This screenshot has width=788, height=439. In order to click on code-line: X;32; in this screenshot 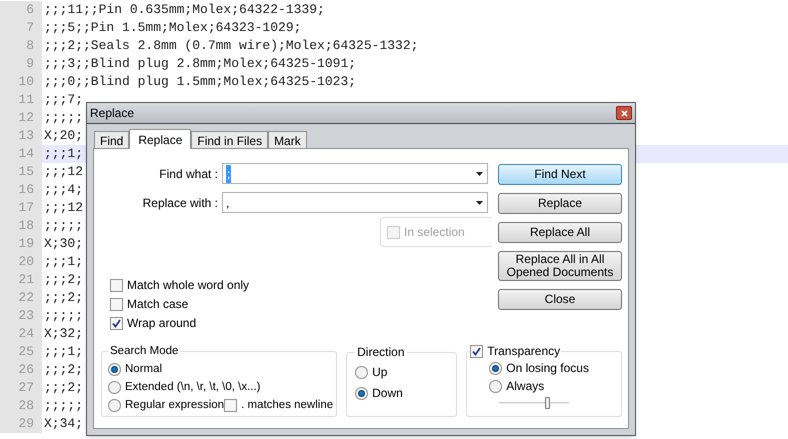, I will do `click(64, 334)`.